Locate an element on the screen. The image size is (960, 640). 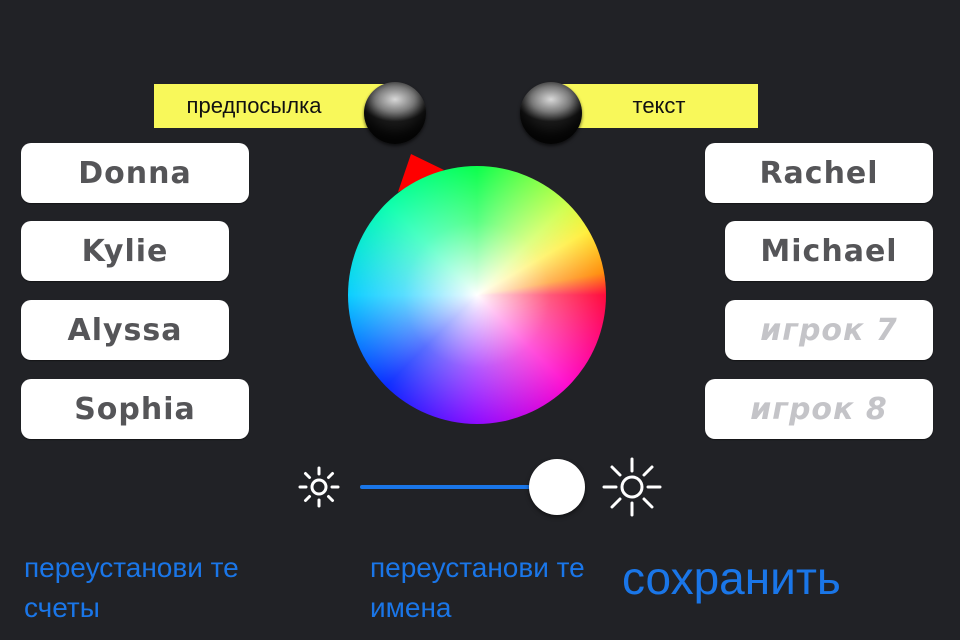
player-name-field: Rachel is located at coordinates (819, 173).